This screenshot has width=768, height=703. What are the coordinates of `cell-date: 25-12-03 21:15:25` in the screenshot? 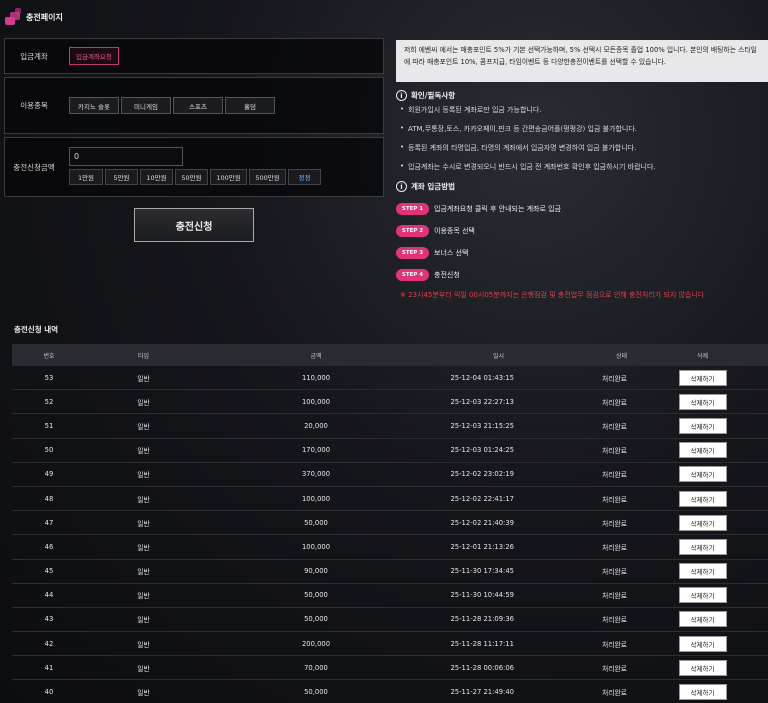 It's located at (482, 425).